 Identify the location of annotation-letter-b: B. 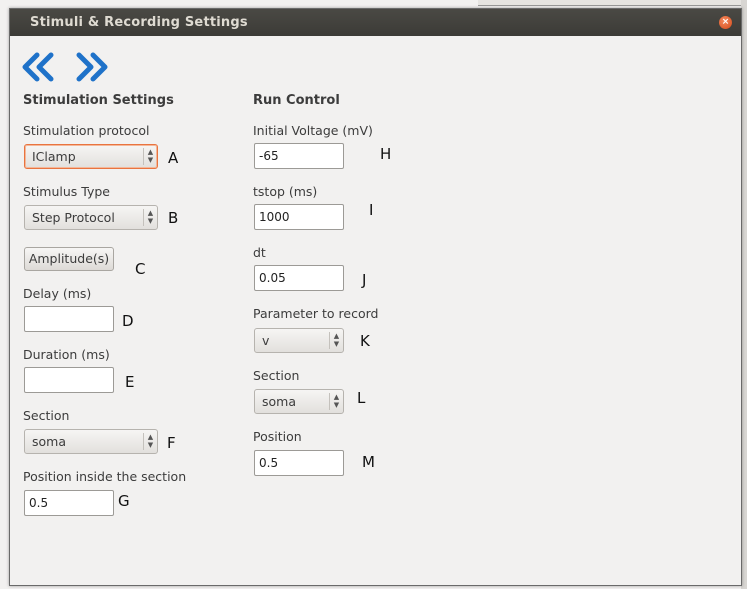
(173, 218).